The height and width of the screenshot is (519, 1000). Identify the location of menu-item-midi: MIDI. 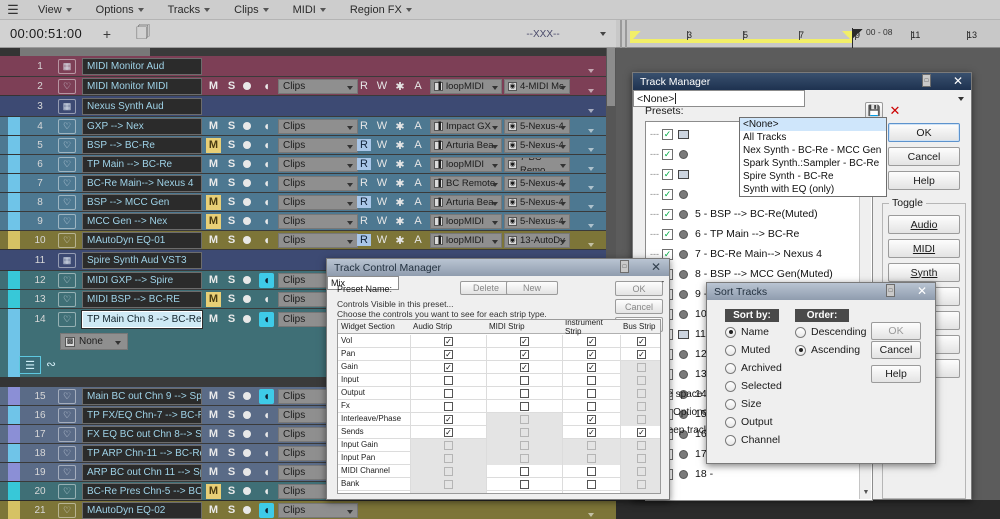
(309, 10).